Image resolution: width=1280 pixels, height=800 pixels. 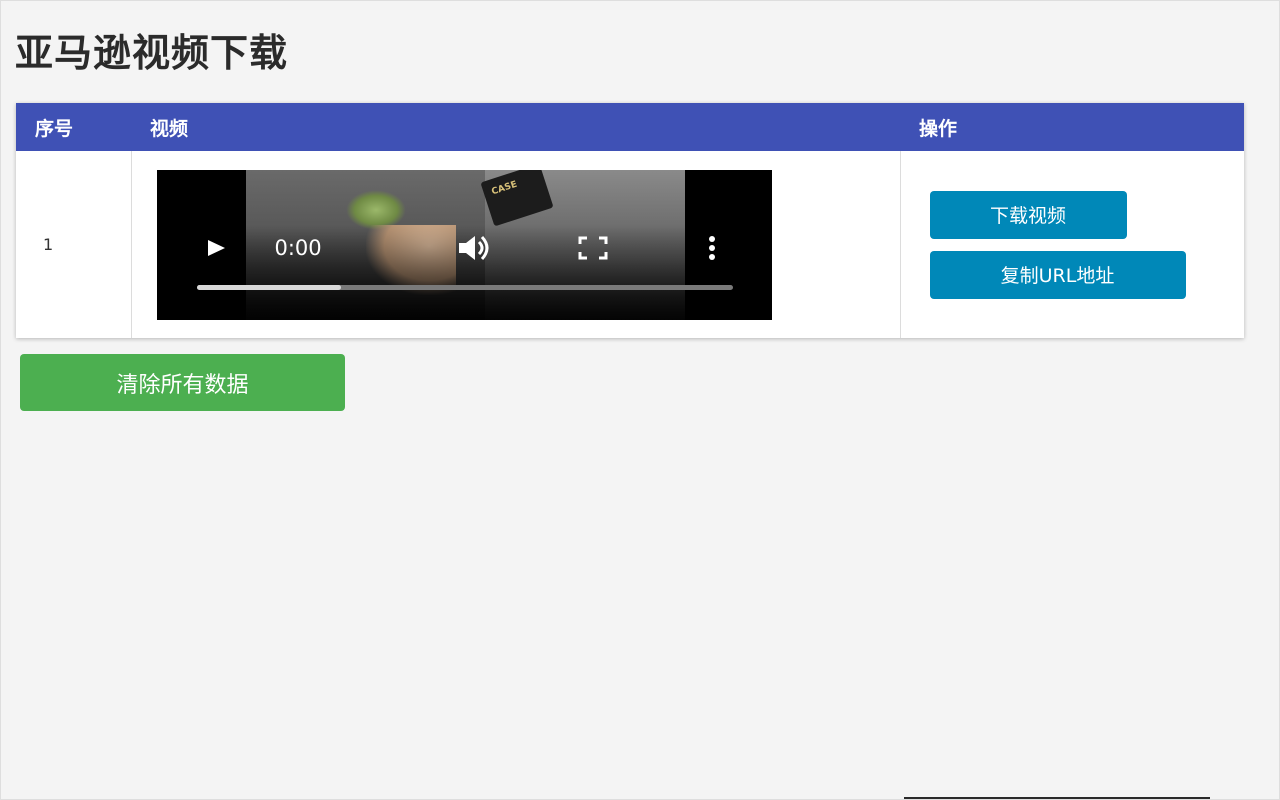 I want to click on column-header-video: 视频, so click(x=515, y=127).